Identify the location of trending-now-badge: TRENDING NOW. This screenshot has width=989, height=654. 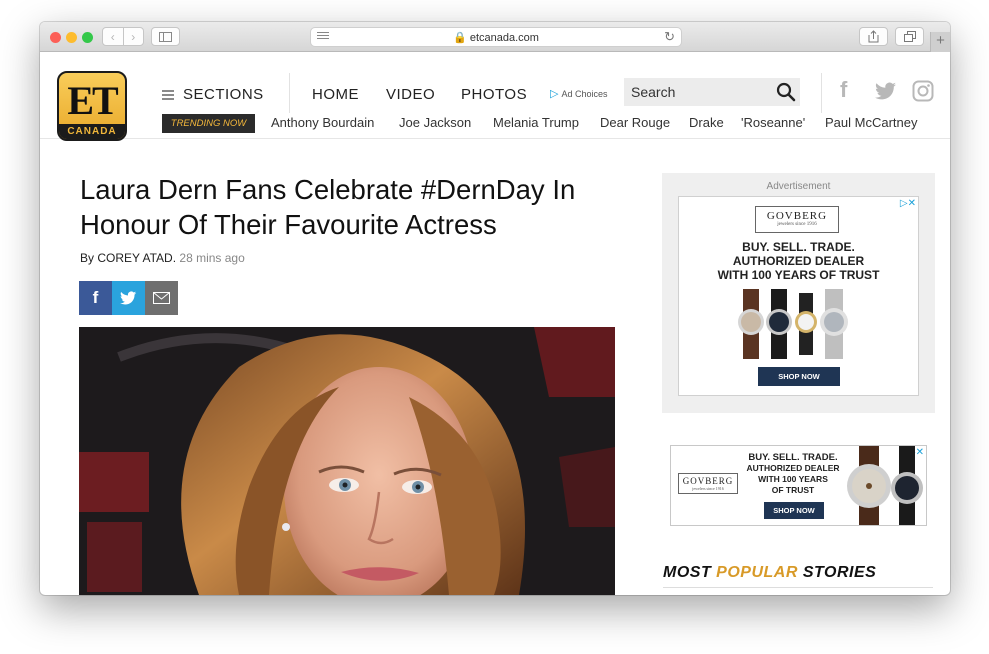
(208, 123).